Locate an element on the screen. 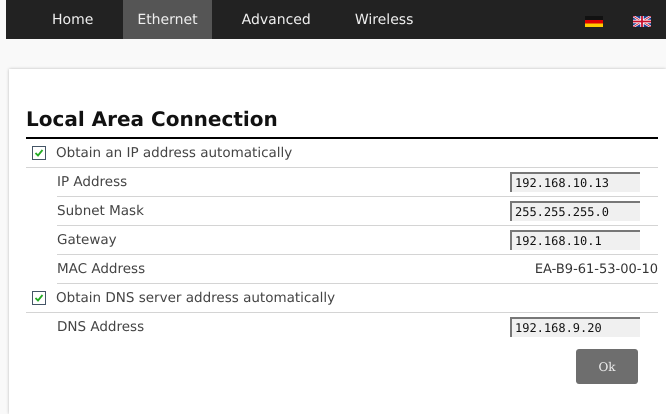 The image size is (666, 414). input-field: 192.168.9.20 is located at coordinates (575, 327).